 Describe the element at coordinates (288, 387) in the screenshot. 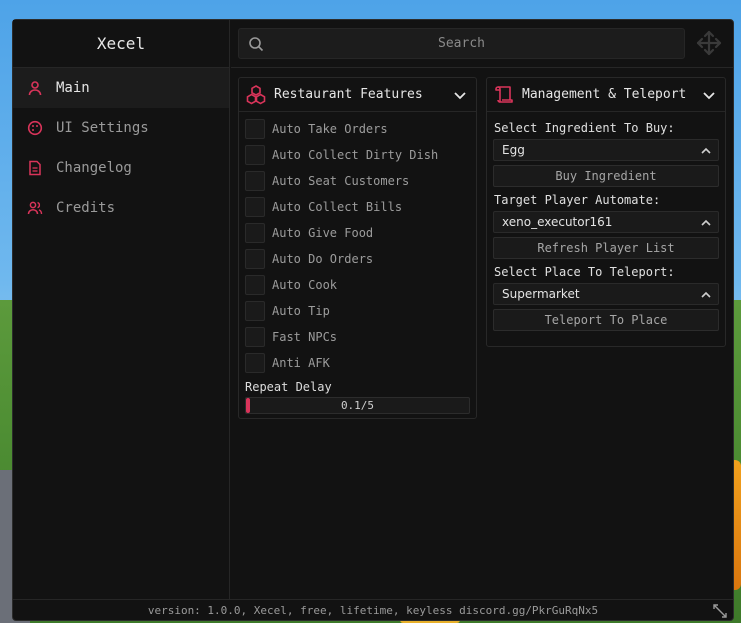

I see `repeat-delay-label: Repeat Delay` at that location.